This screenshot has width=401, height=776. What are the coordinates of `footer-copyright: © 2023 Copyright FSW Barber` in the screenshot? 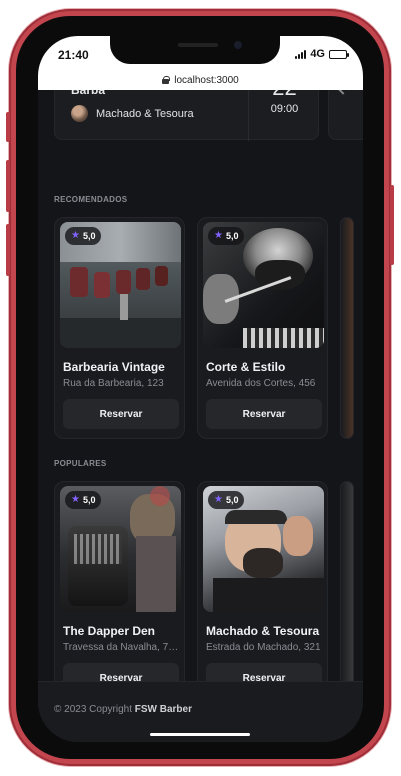 It's located at (123, 709).